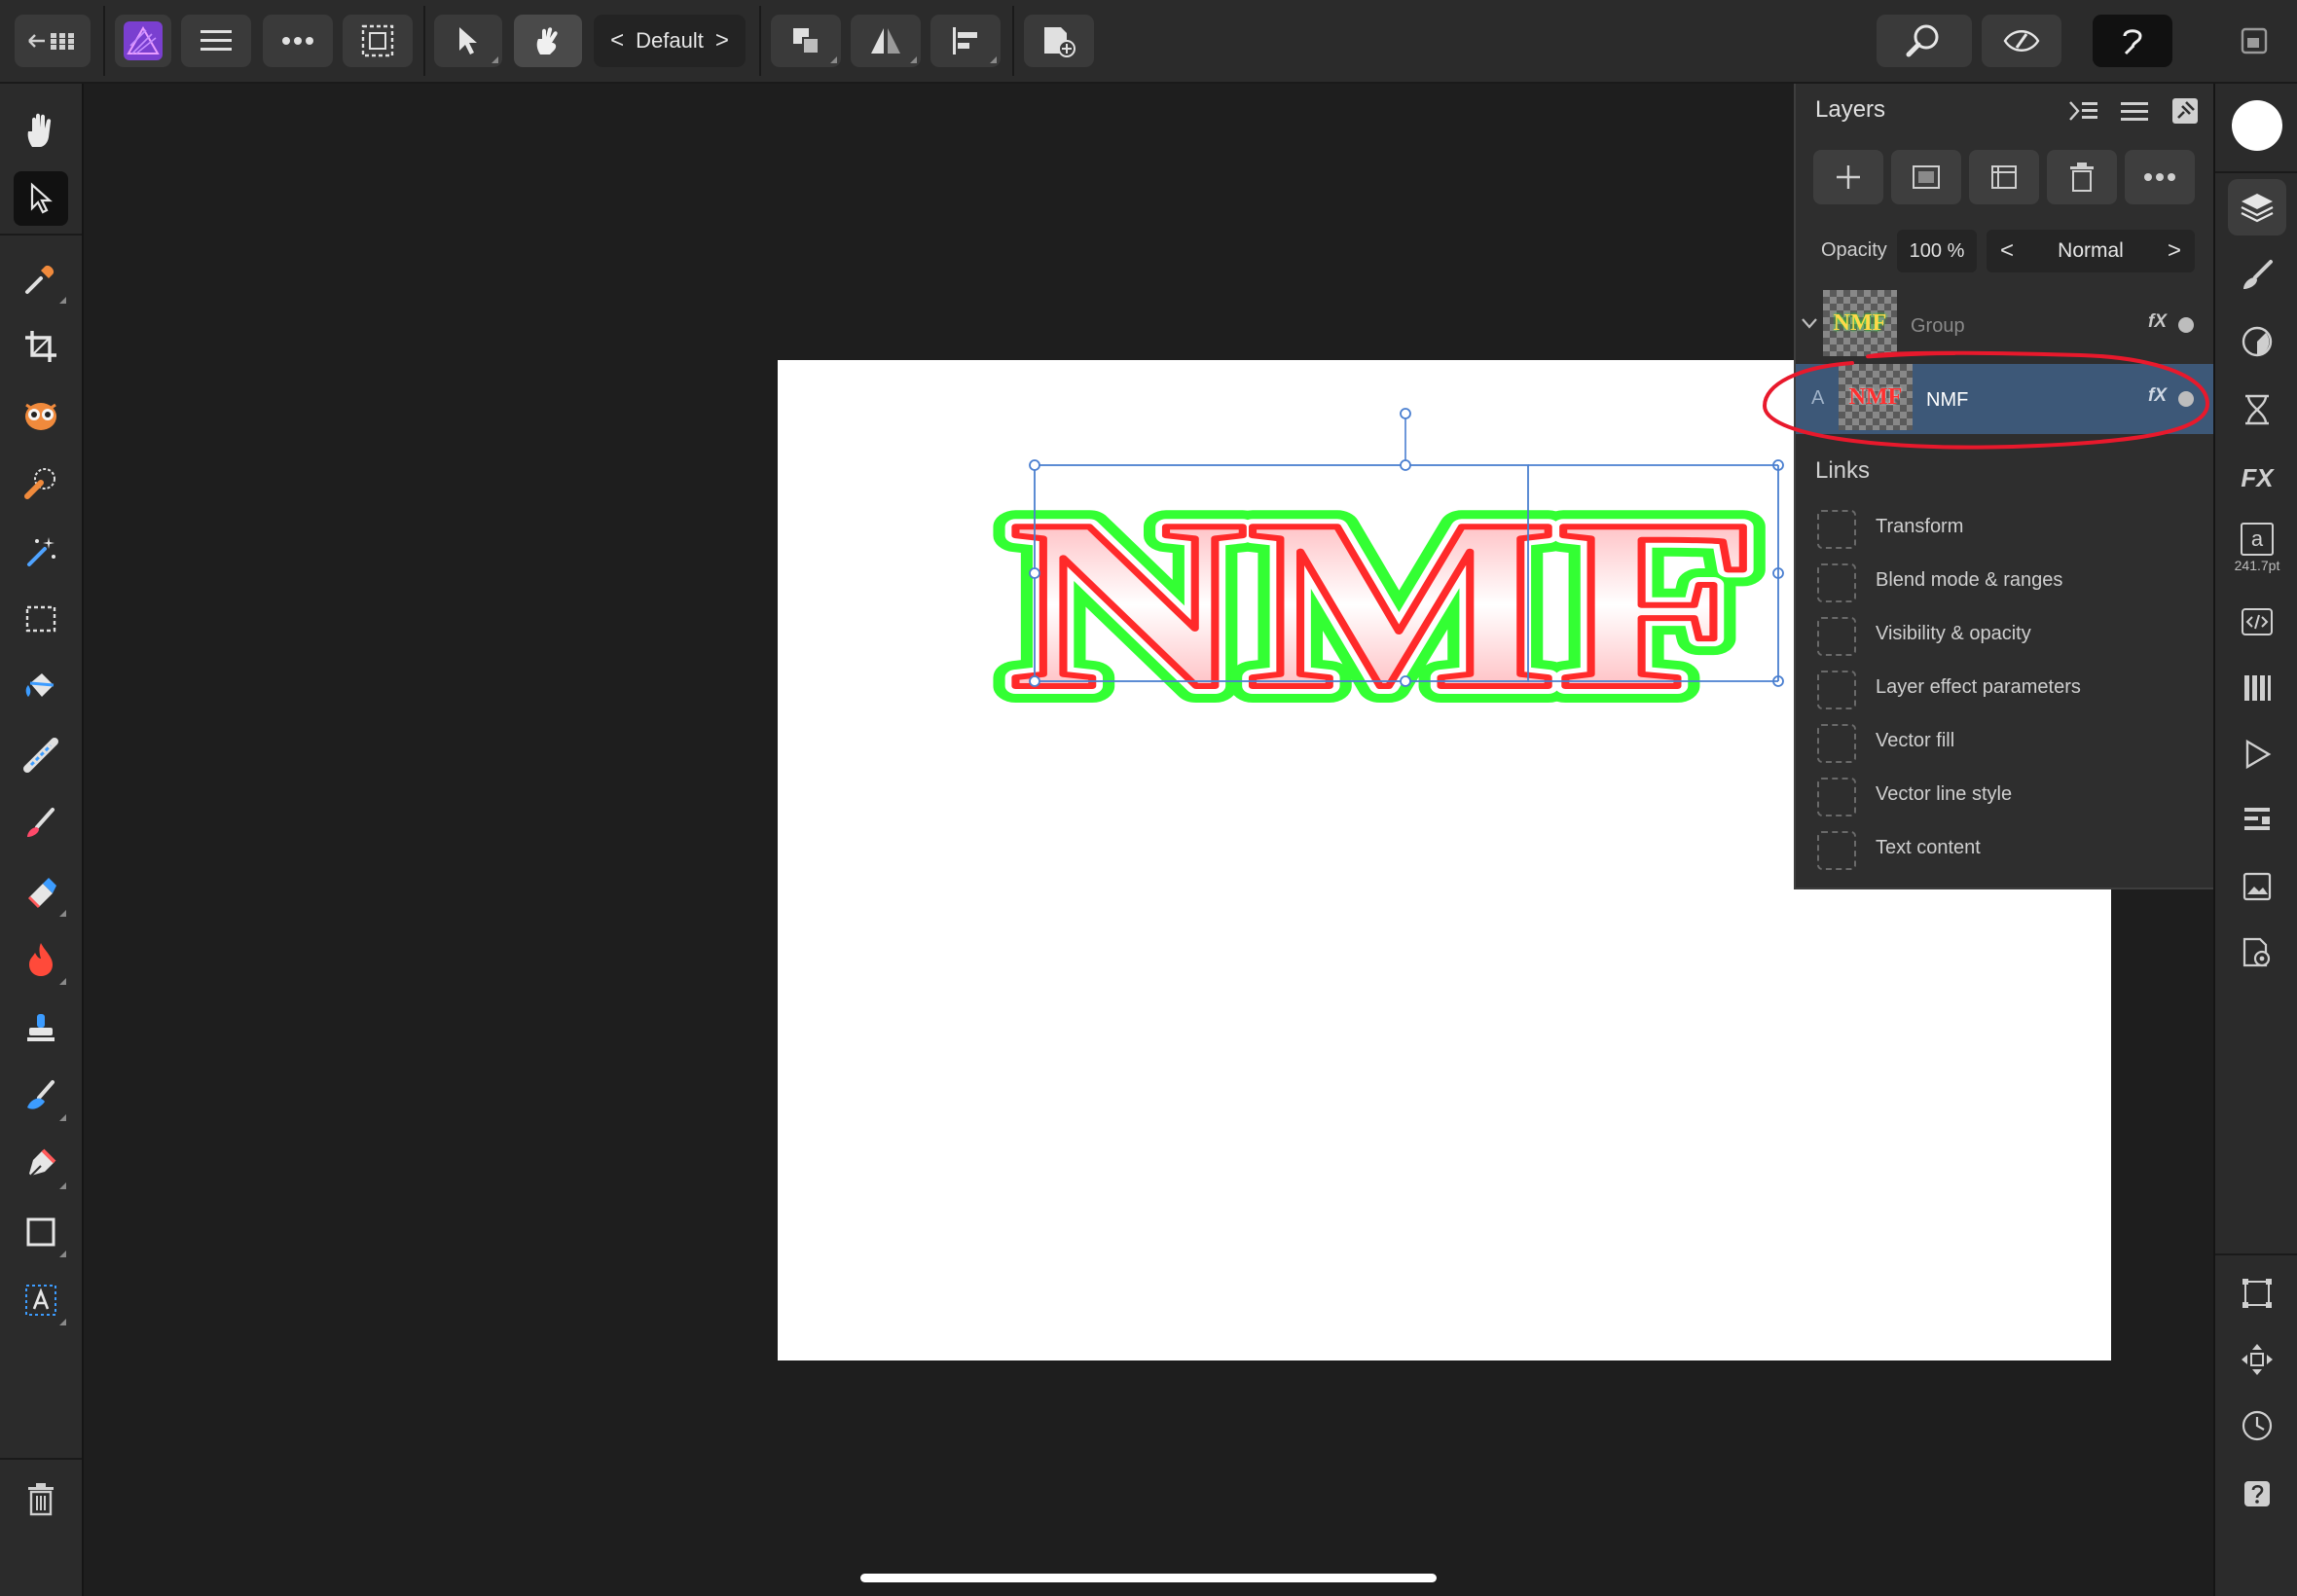 The width and height of the screenshot is (2297, 1596). Describe the element at coordinates (216, 41) in the screenshot. I see `menu-button` at that location.